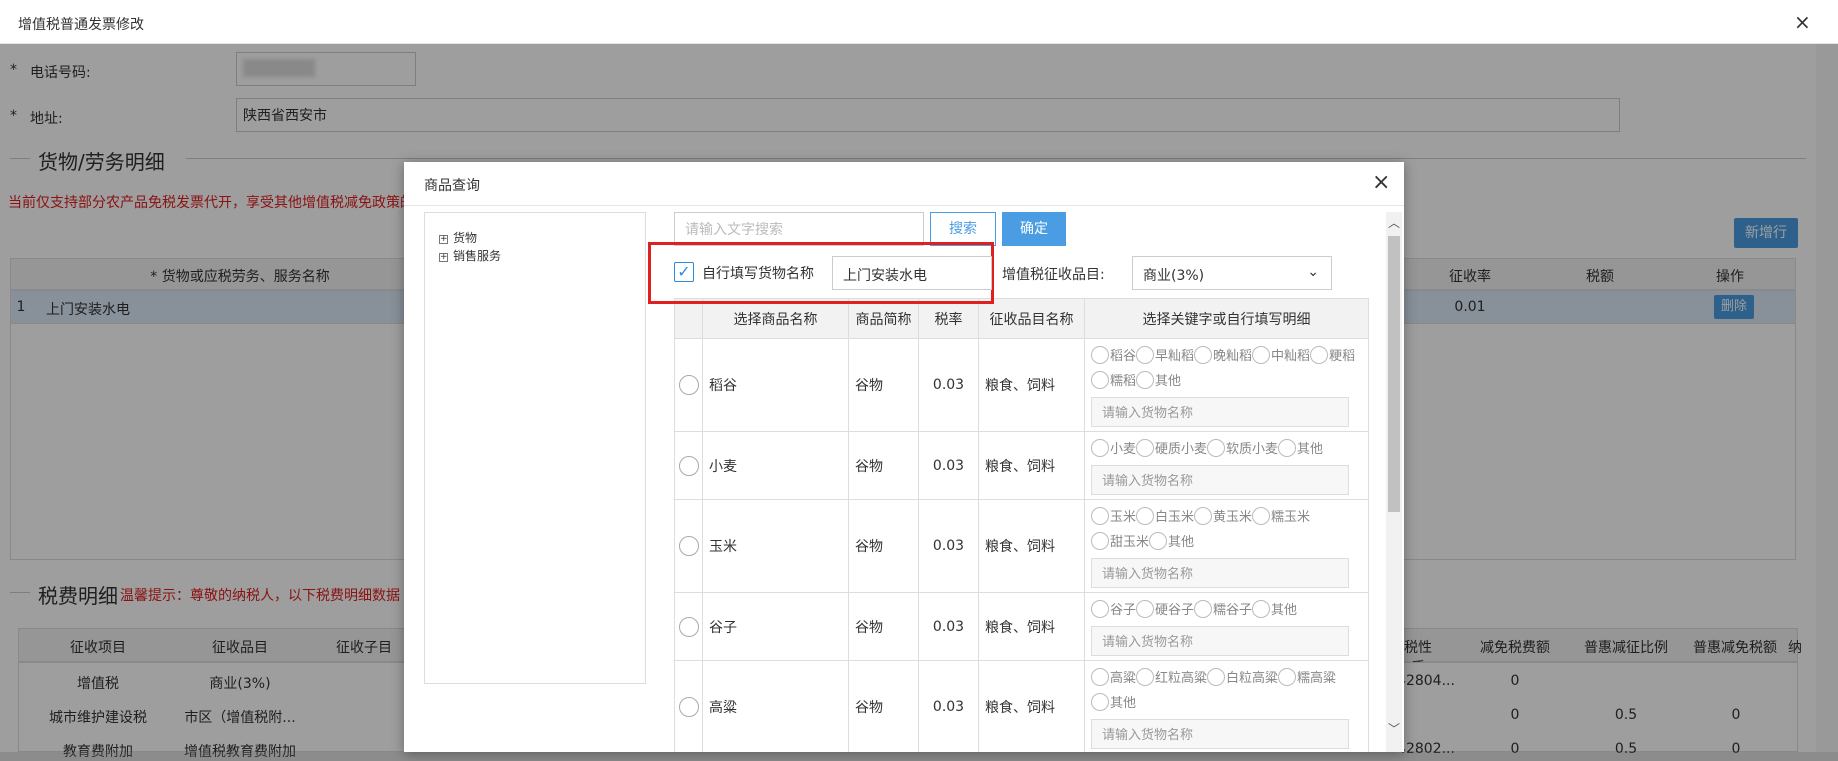 The width and height of the screenshot is (1838, 761). What do you see at coordinates (684, 272) in the screenshot?
I see `self-fill-checkbox: ✓` at bounding box center [684, 272].